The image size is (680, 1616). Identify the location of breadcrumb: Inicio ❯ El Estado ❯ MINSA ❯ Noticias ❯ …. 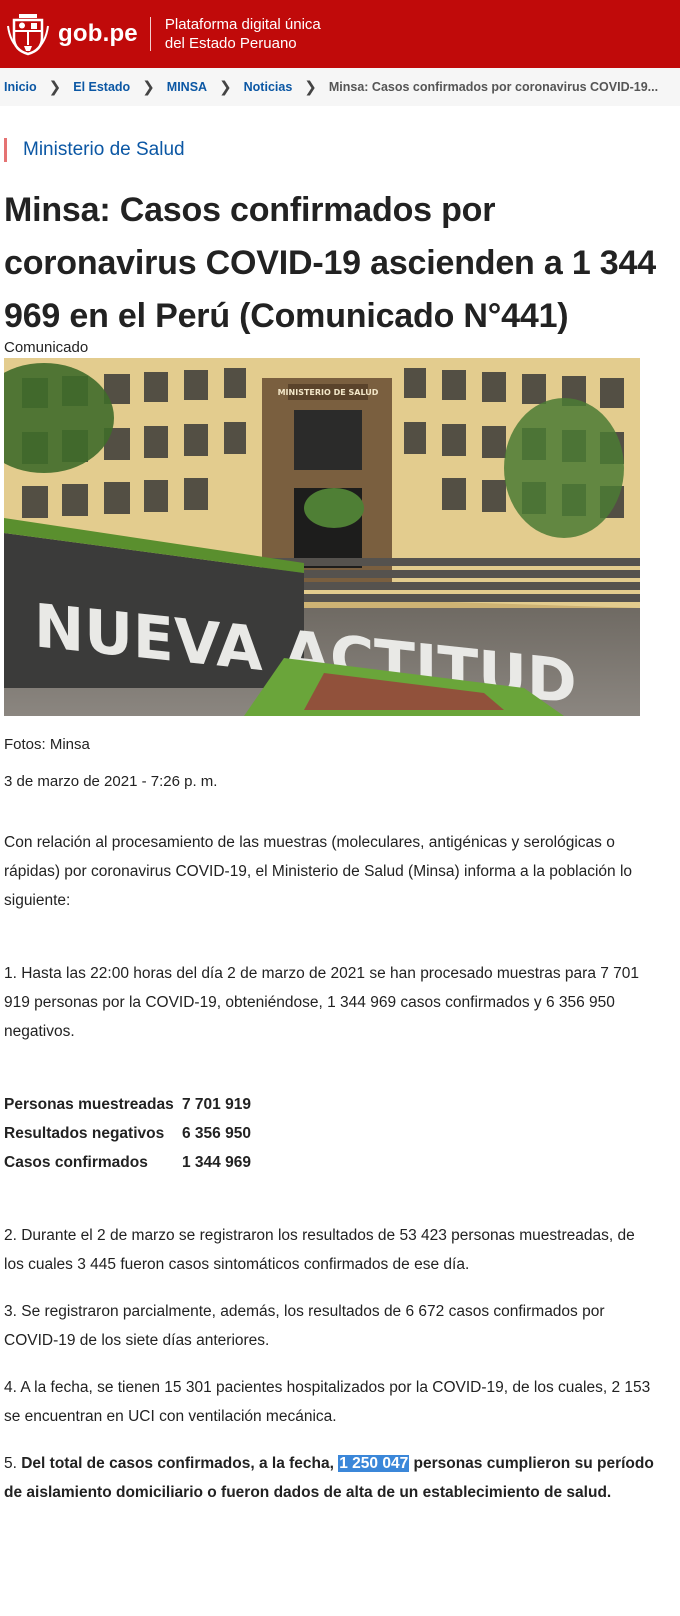
(340, 87).